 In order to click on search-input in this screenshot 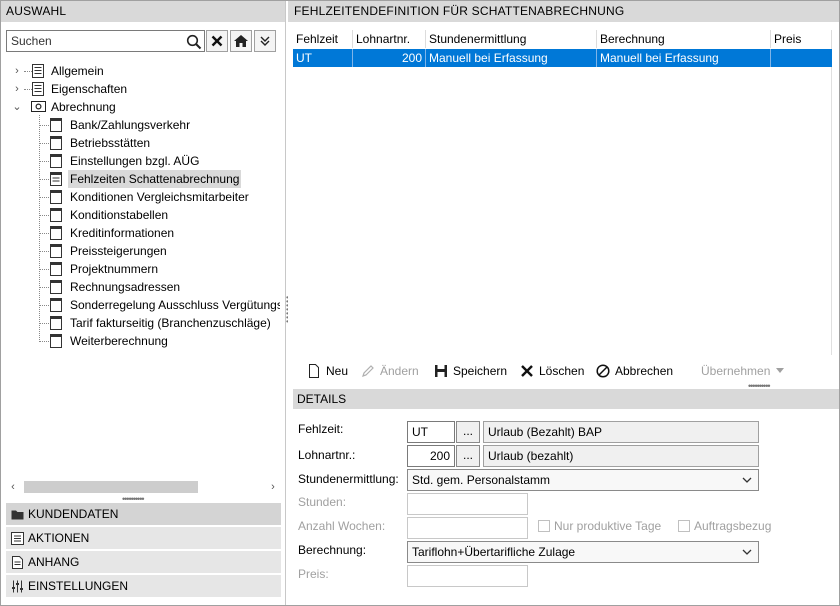, I will do `click(95, 41)`.